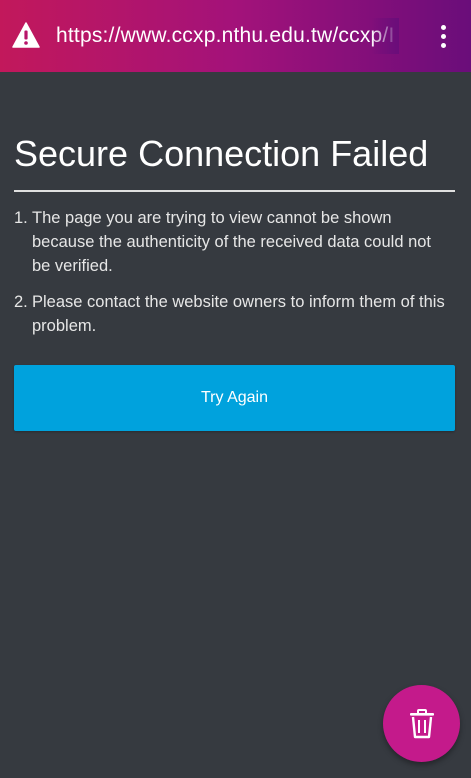 The height and width of the screenshot is (778, 471). Describe the element at coordinates (234, 398) in the screenshot. I see `try-again-button: Try Again` at that location.